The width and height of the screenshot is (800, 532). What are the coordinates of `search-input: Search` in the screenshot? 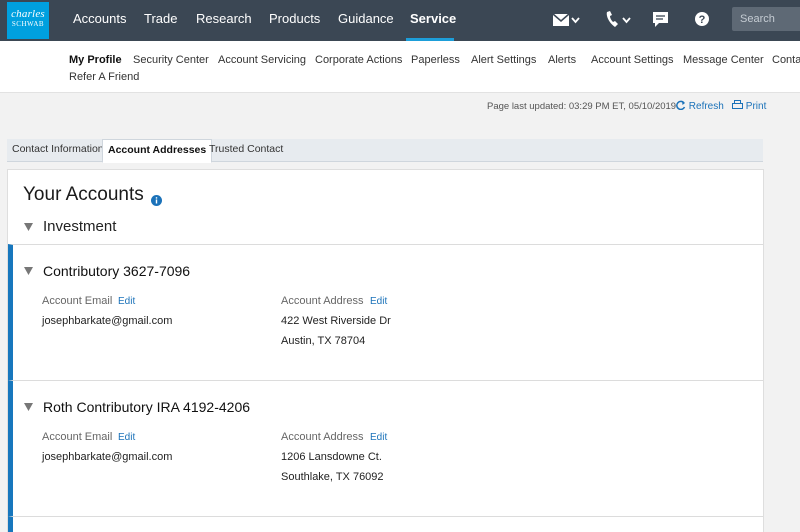 It's located at (766, 19).